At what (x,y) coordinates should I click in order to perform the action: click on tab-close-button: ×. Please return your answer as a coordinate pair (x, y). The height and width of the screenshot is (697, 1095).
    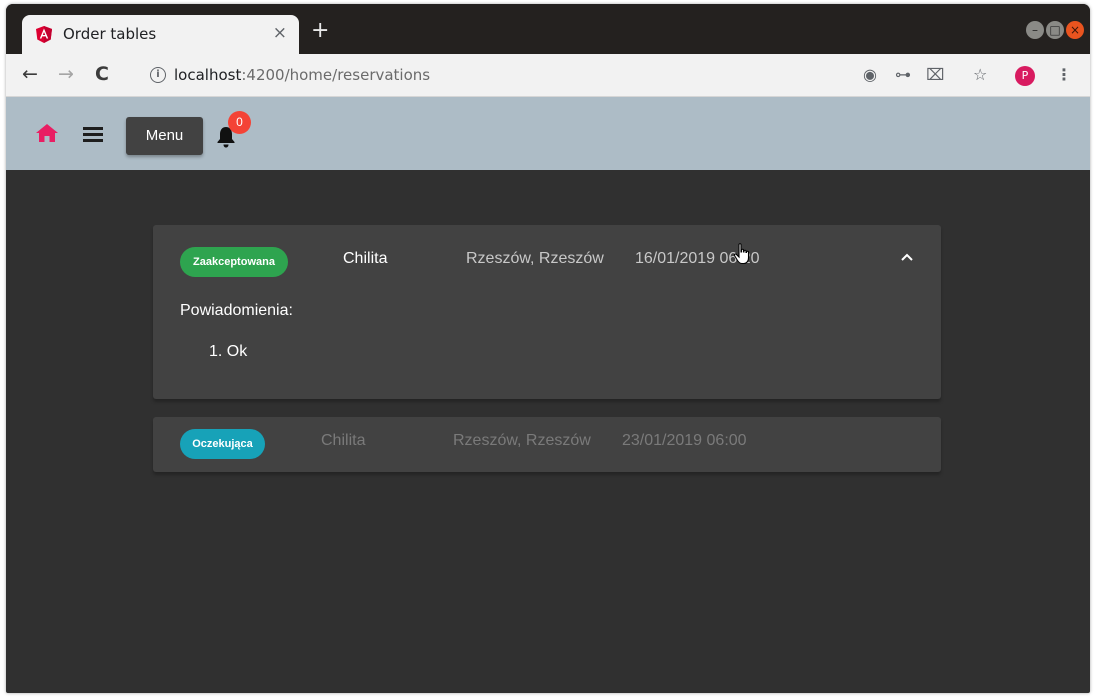
    Looking at the image, I should click on (280, 33).